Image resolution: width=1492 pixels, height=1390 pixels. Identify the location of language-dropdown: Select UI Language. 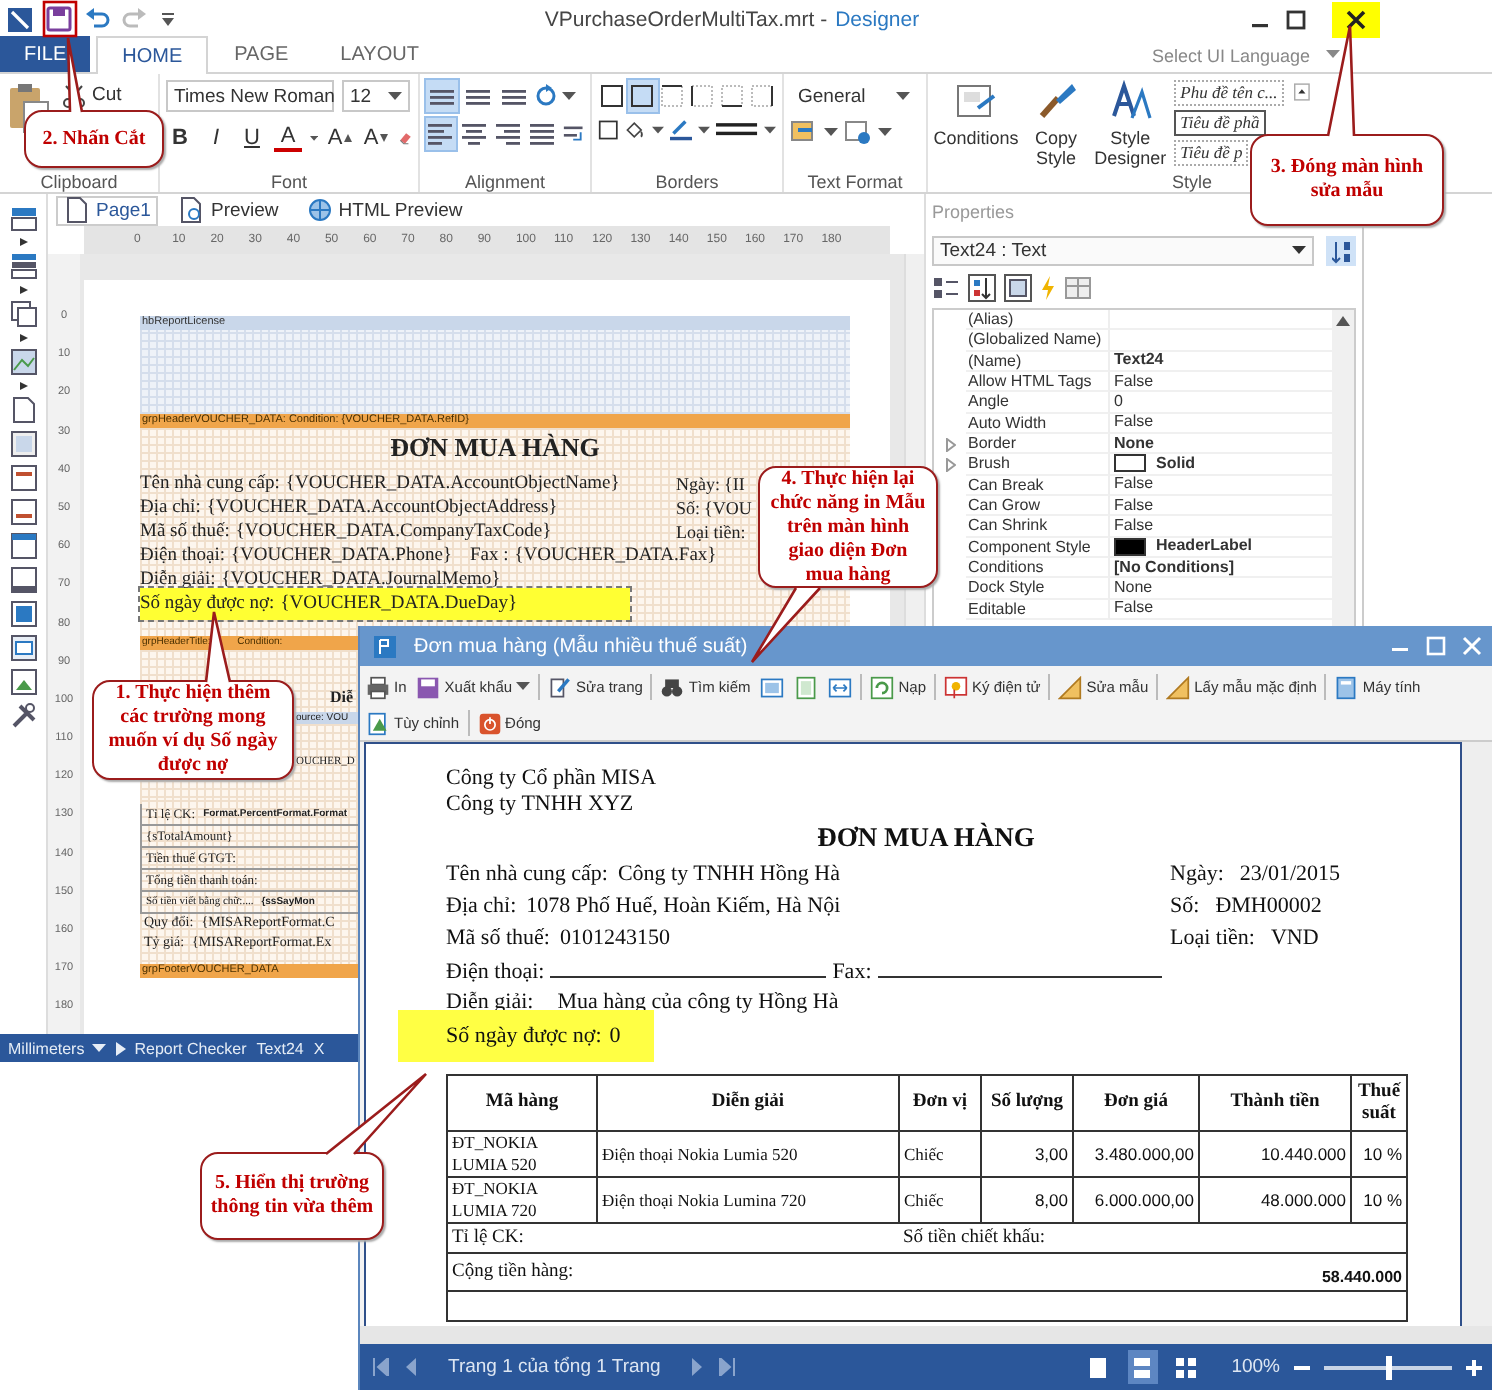
(1245, 55).